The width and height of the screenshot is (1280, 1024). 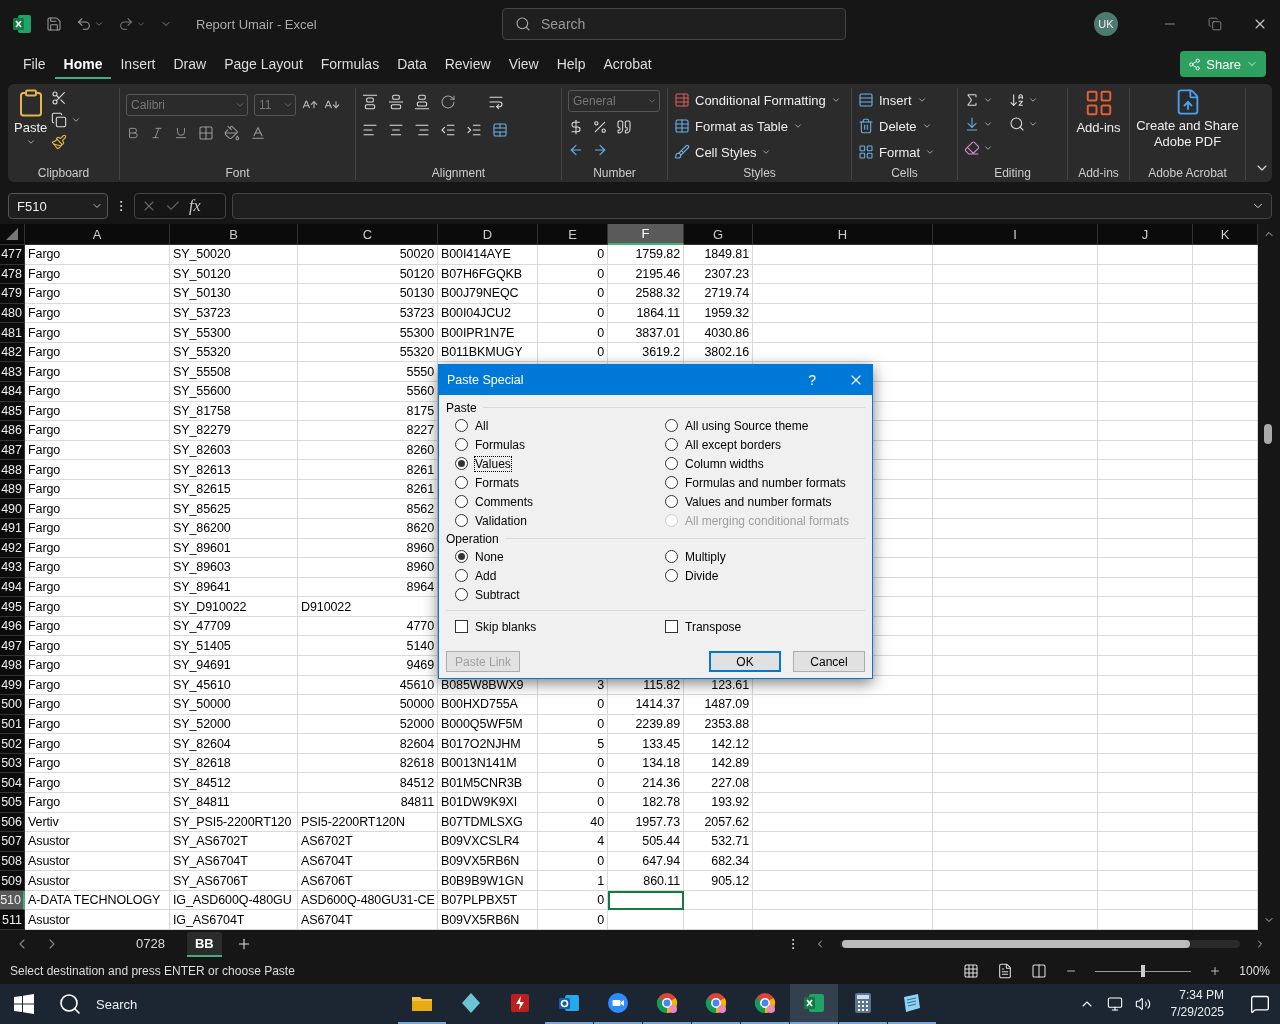 What do you see at coordinates (1260, 1004) in the screenshot?
I see `notifications-icon` at bounding box center [1260, 1004].